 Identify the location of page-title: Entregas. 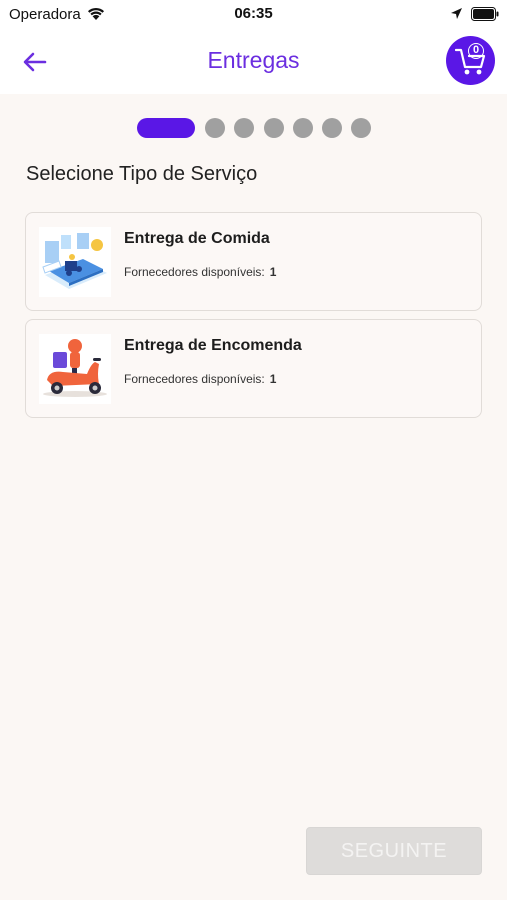
(253, 60).